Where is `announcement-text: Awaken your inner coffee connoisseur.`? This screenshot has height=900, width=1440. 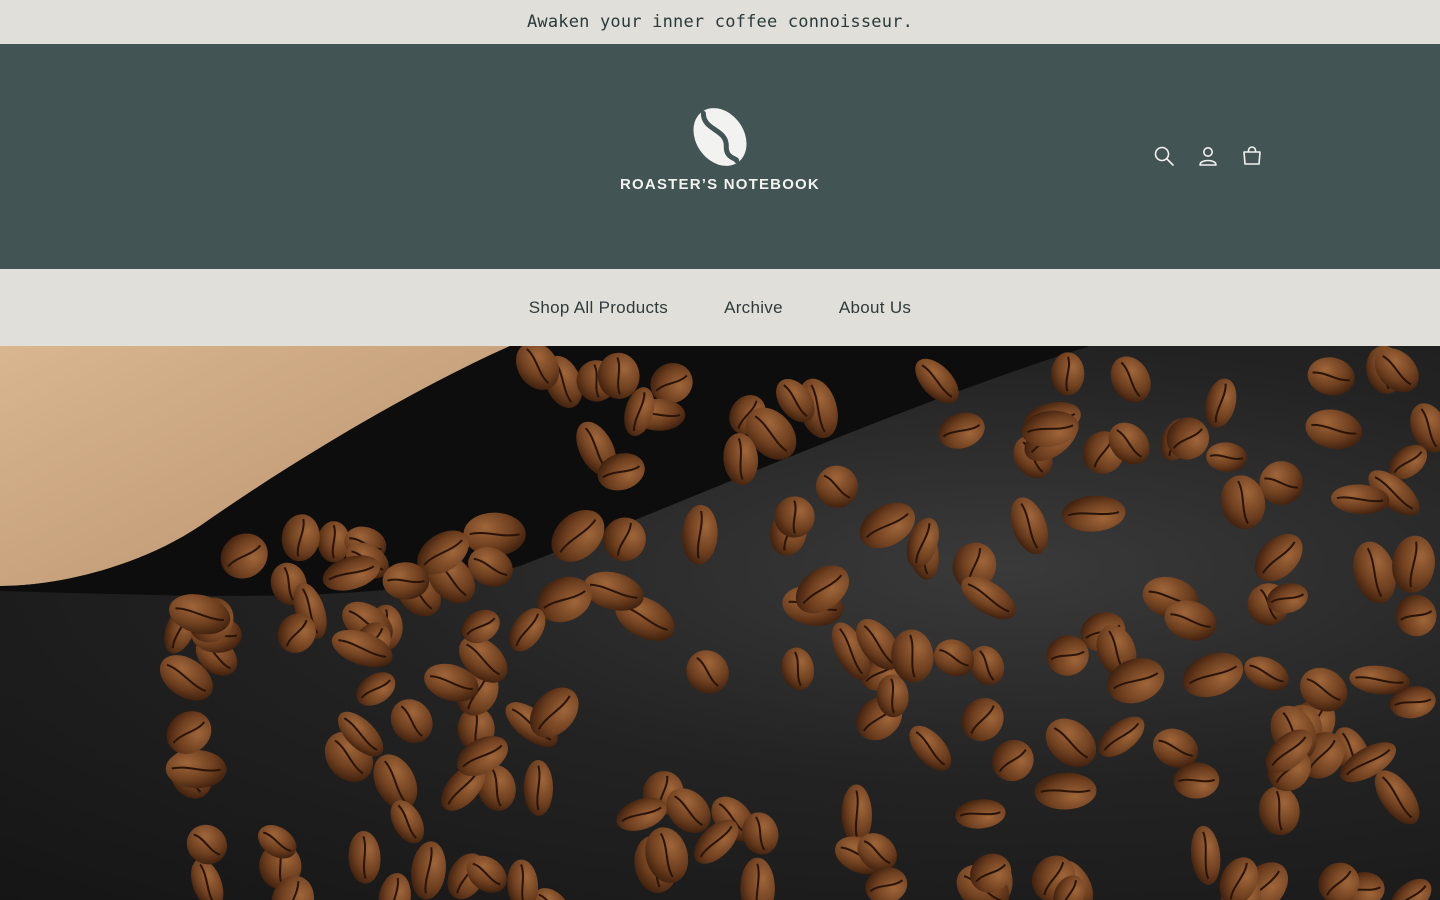
announcement-text: Awaken your inner coffee connoisseur. is located at coordinates (720, 22).